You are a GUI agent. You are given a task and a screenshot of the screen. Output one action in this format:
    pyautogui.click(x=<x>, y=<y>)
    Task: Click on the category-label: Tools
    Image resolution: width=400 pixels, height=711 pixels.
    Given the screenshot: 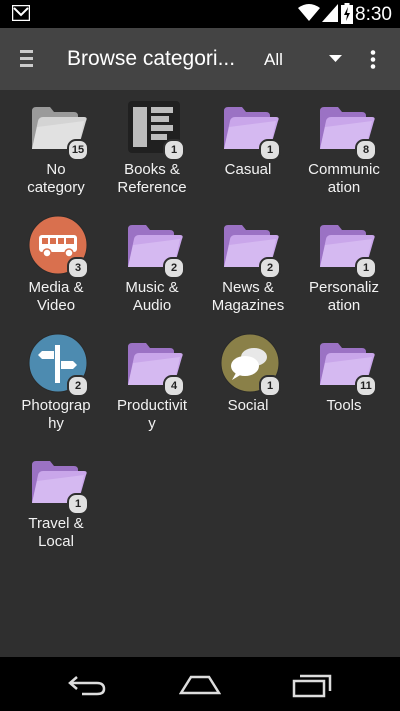 What is the action you would take?
    pyautogui.click(x=344, y=405)
    